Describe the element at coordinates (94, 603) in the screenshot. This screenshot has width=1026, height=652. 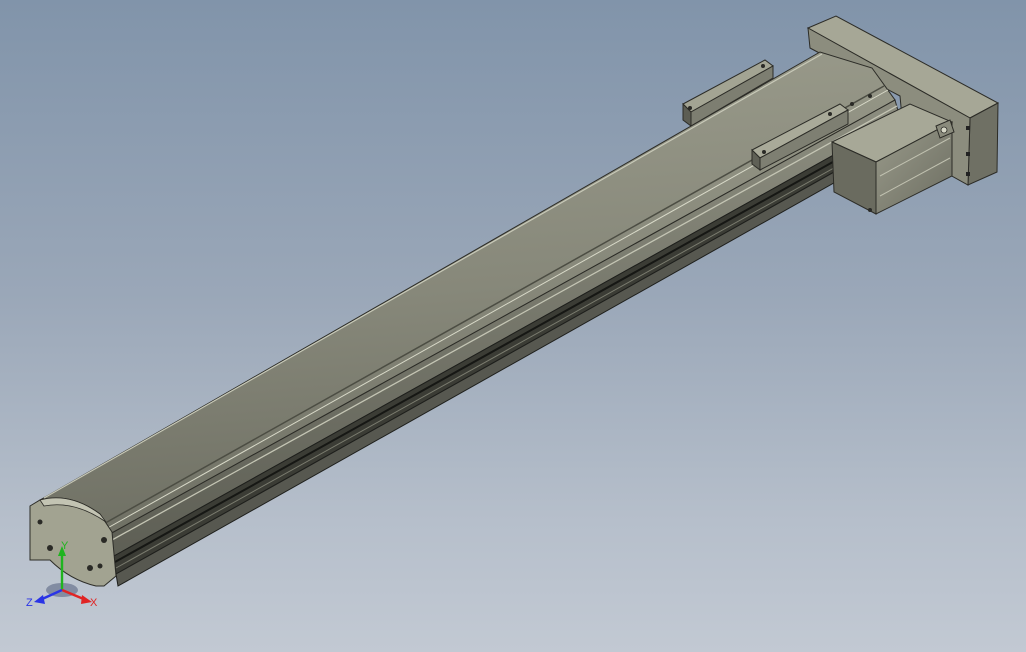
I see `x-axis-label: X` at that location.